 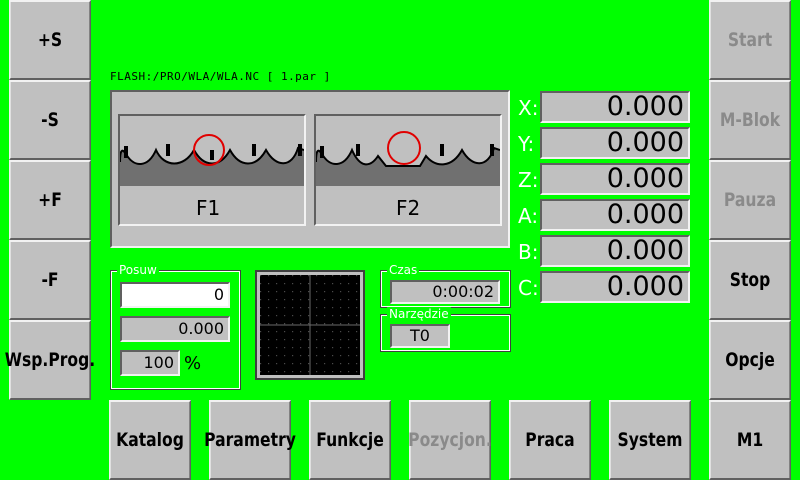 What do you see at coordinates (528, 216) in the screenshot?
I see `axis-a-label: A:` at bounding box center [528, 216].